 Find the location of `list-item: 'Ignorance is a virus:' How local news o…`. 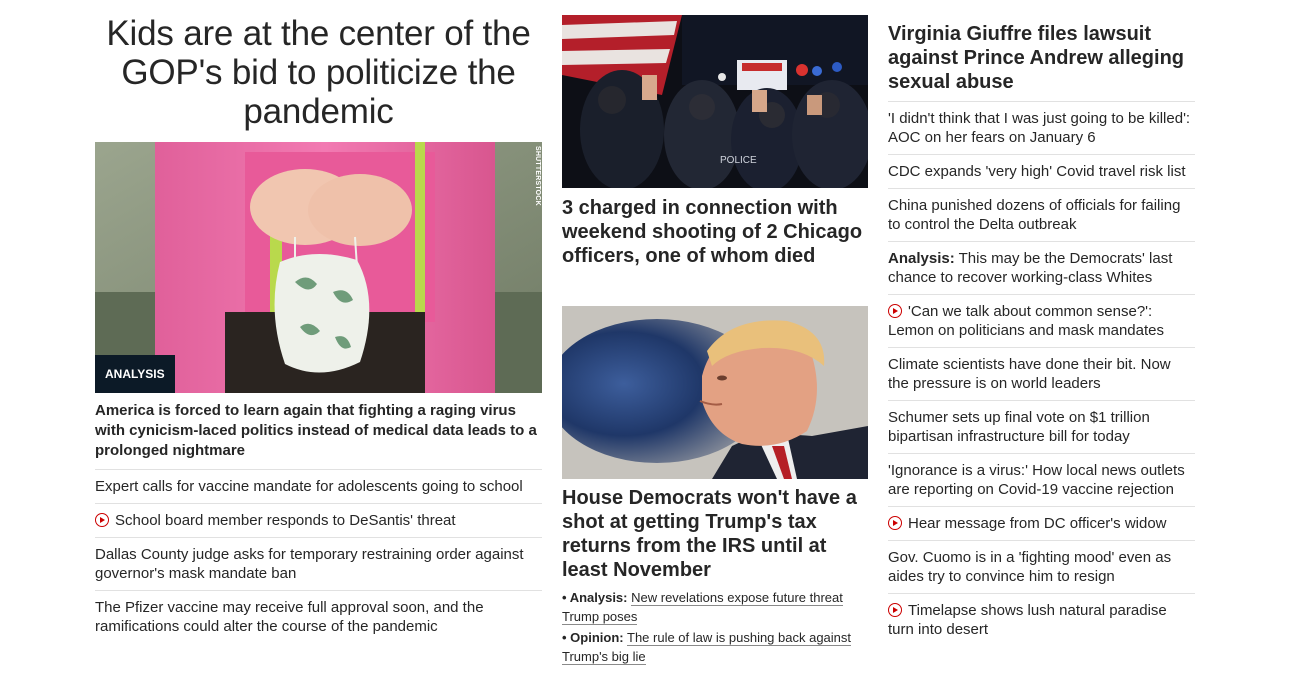

list-item: 'Ignorance is a virus:' How local news o… is located at coordinates (1041, 480).